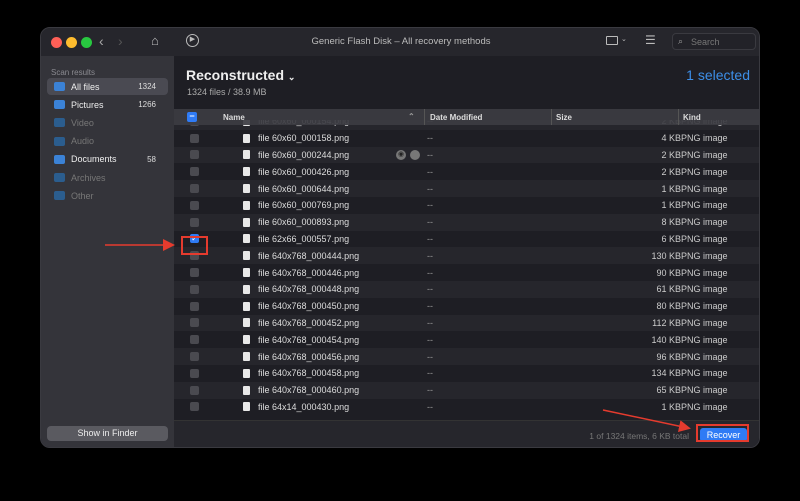 This screenshot has height=501, width=800. Describe the element at coordinates (411, 116) in the screenshot. I see `sort-ascending-icon: ⌃` at that location.